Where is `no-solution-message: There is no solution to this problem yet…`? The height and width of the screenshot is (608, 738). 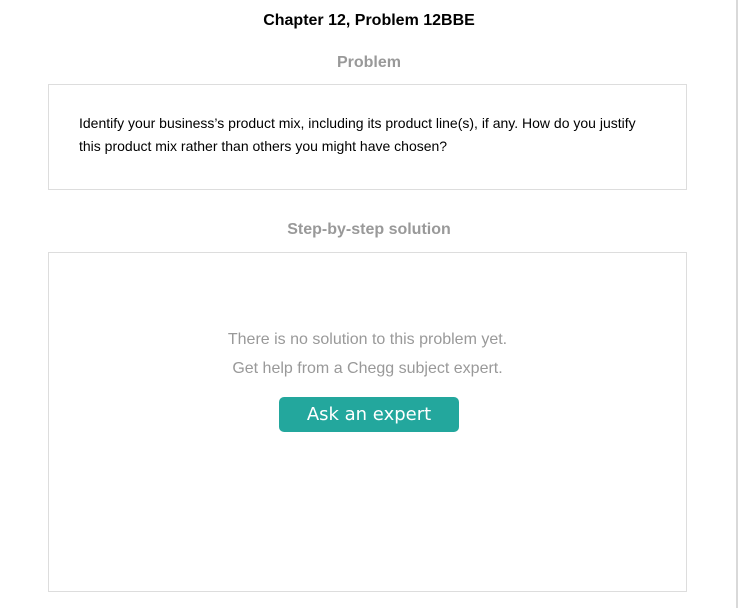
no-solution-message: There is no solution to this problem yet… is located at coordinates (367, 339).